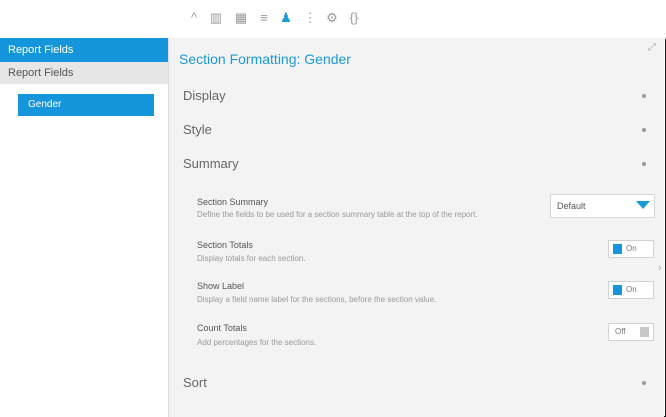  Describe the element at coordinates (241, 18) in the screenshot. I see `grid-icon: ▦` at that location.